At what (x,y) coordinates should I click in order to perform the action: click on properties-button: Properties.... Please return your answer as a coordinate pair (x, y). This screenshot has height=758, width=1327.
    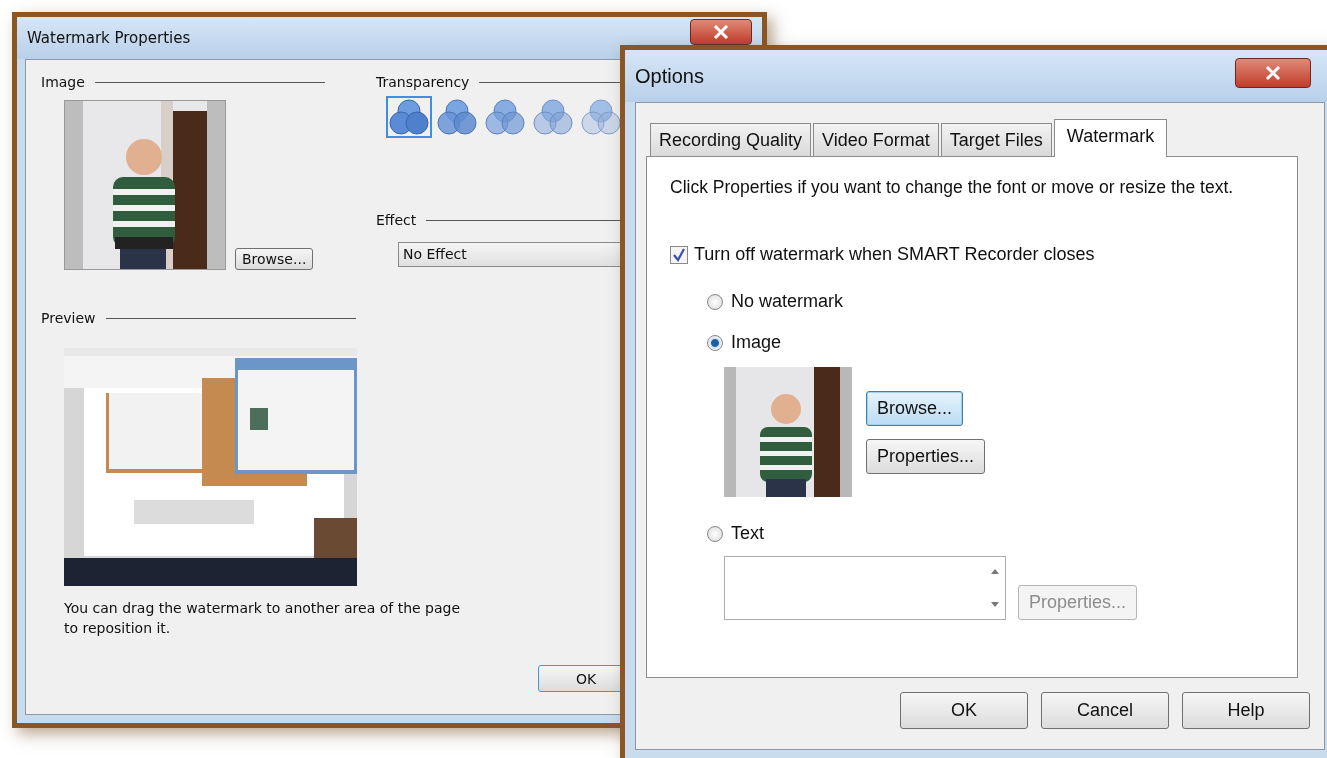
    Looking at the image, I should click on (926, 456).